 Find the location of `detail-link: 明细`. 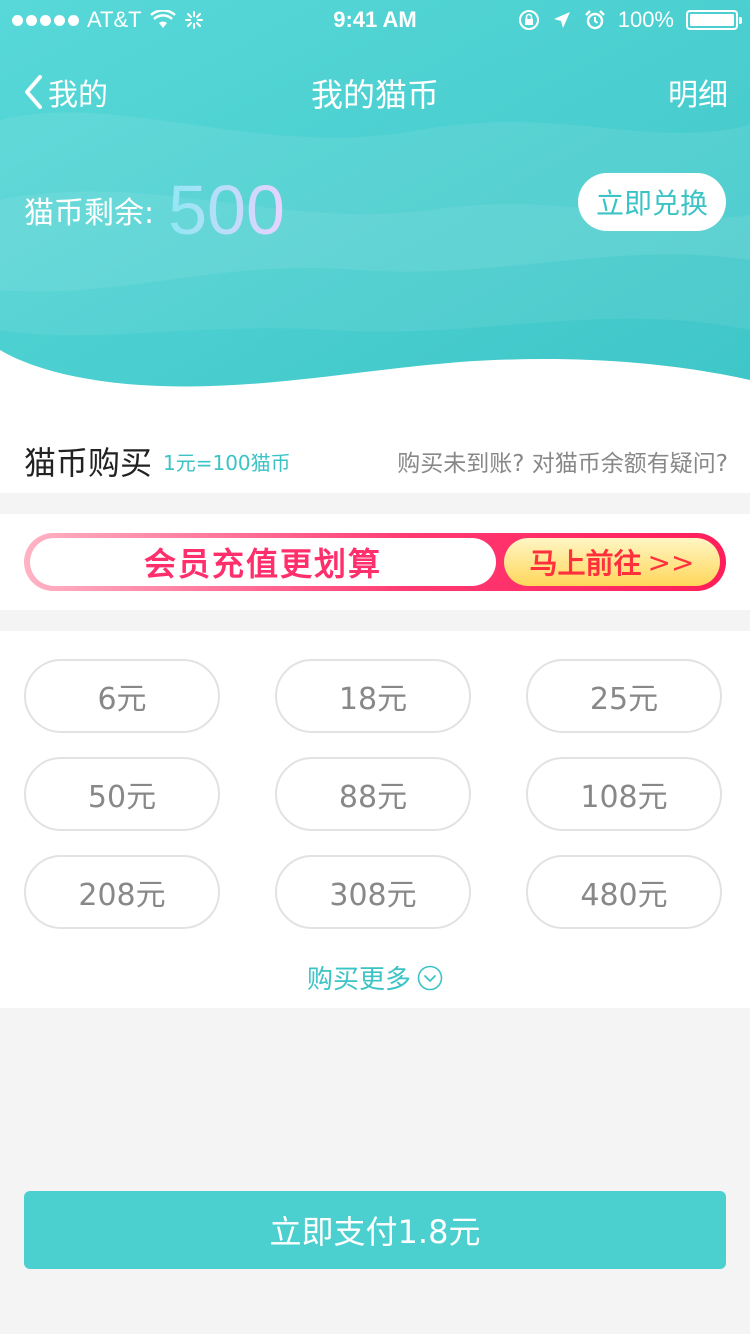

detail-link: 明细 is located at coordinates (698, 92).